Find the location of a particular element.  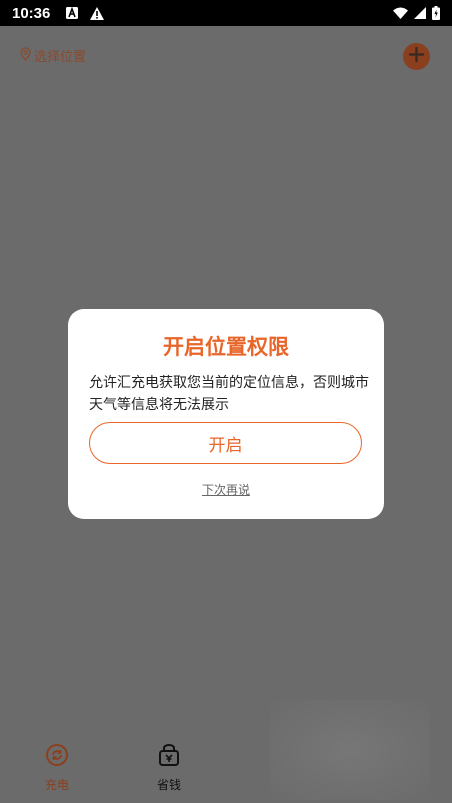

plus-icon is located at coordinates (416, 56).